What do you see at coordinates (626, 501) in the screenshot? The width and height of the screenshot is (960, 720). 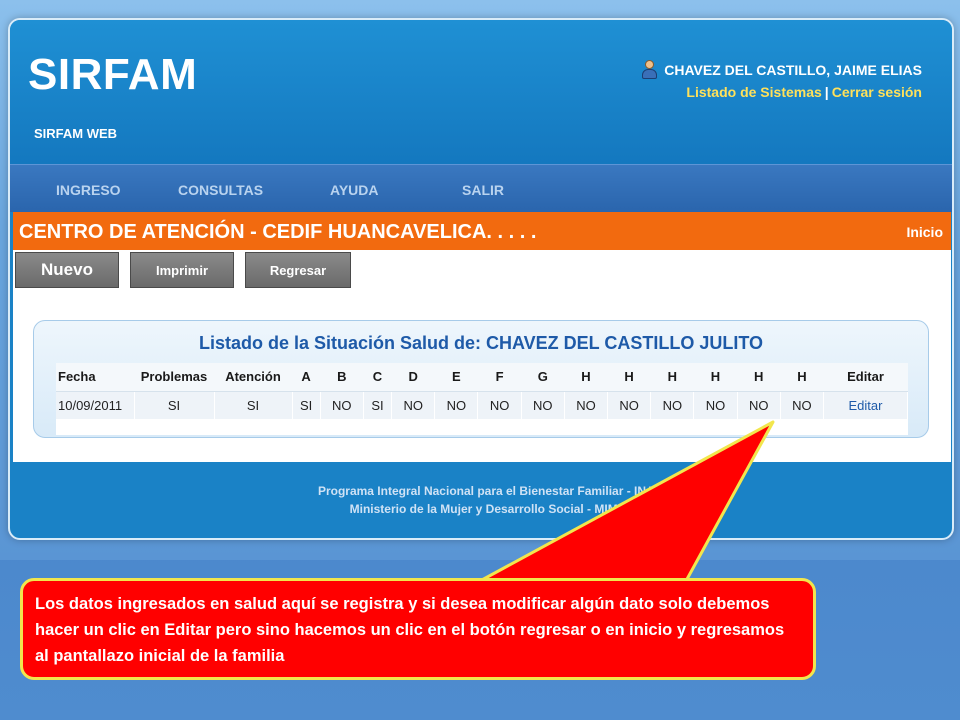 I see `callout-arrow` at bounding box center [626, 501].